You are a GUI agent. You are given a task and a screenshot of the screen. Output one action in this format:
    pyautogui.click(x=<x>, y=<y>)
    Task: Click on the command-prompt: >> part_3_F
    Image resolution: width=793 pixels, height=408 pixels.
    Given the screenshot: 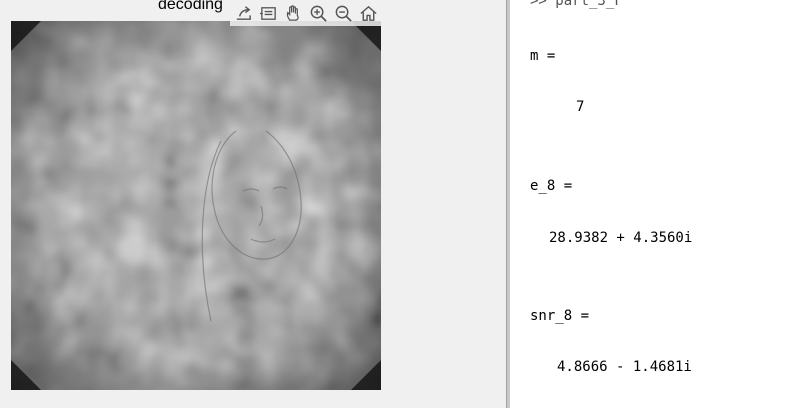 What is the action you would take?
    pyautogui.click(x=576, y=4)
    